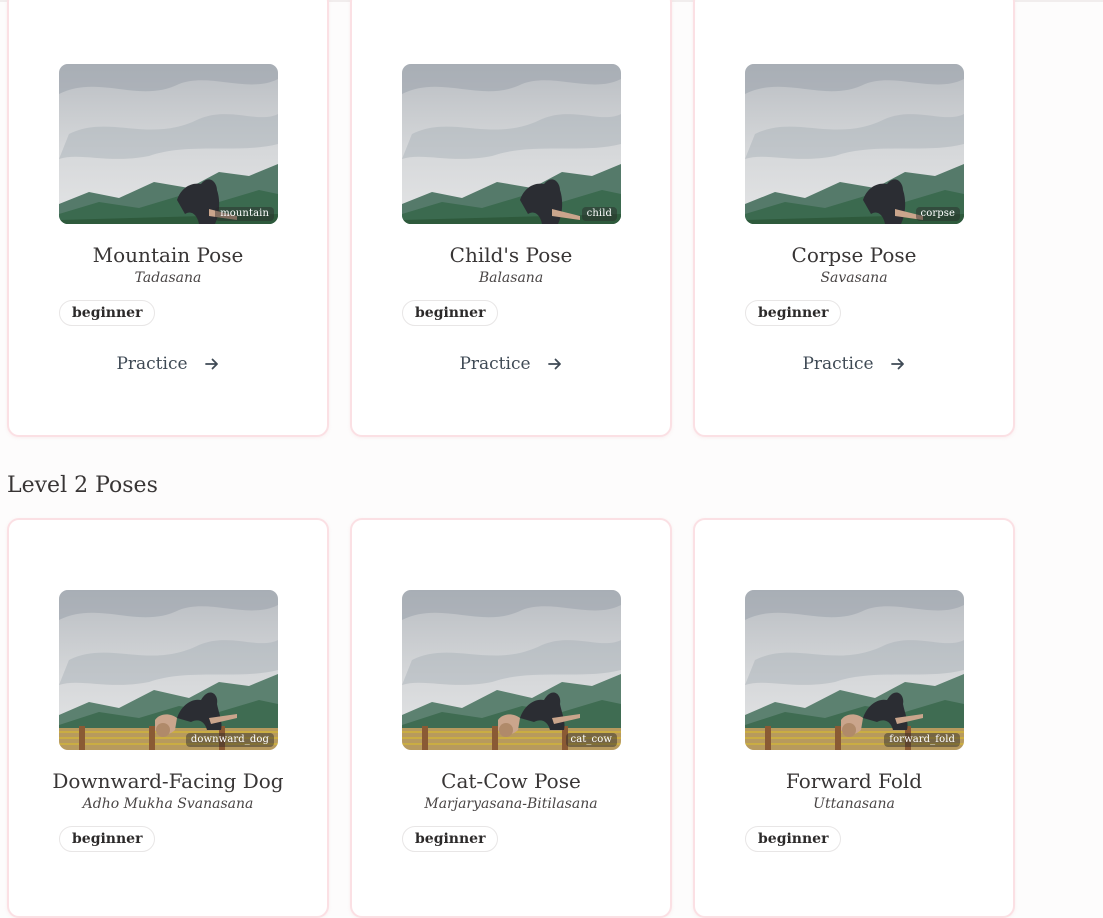  What do you see at coordinates (168, 255) in the screenshot?
I see `pose-name: Mountain Pose` at bounding box center [168, 255].